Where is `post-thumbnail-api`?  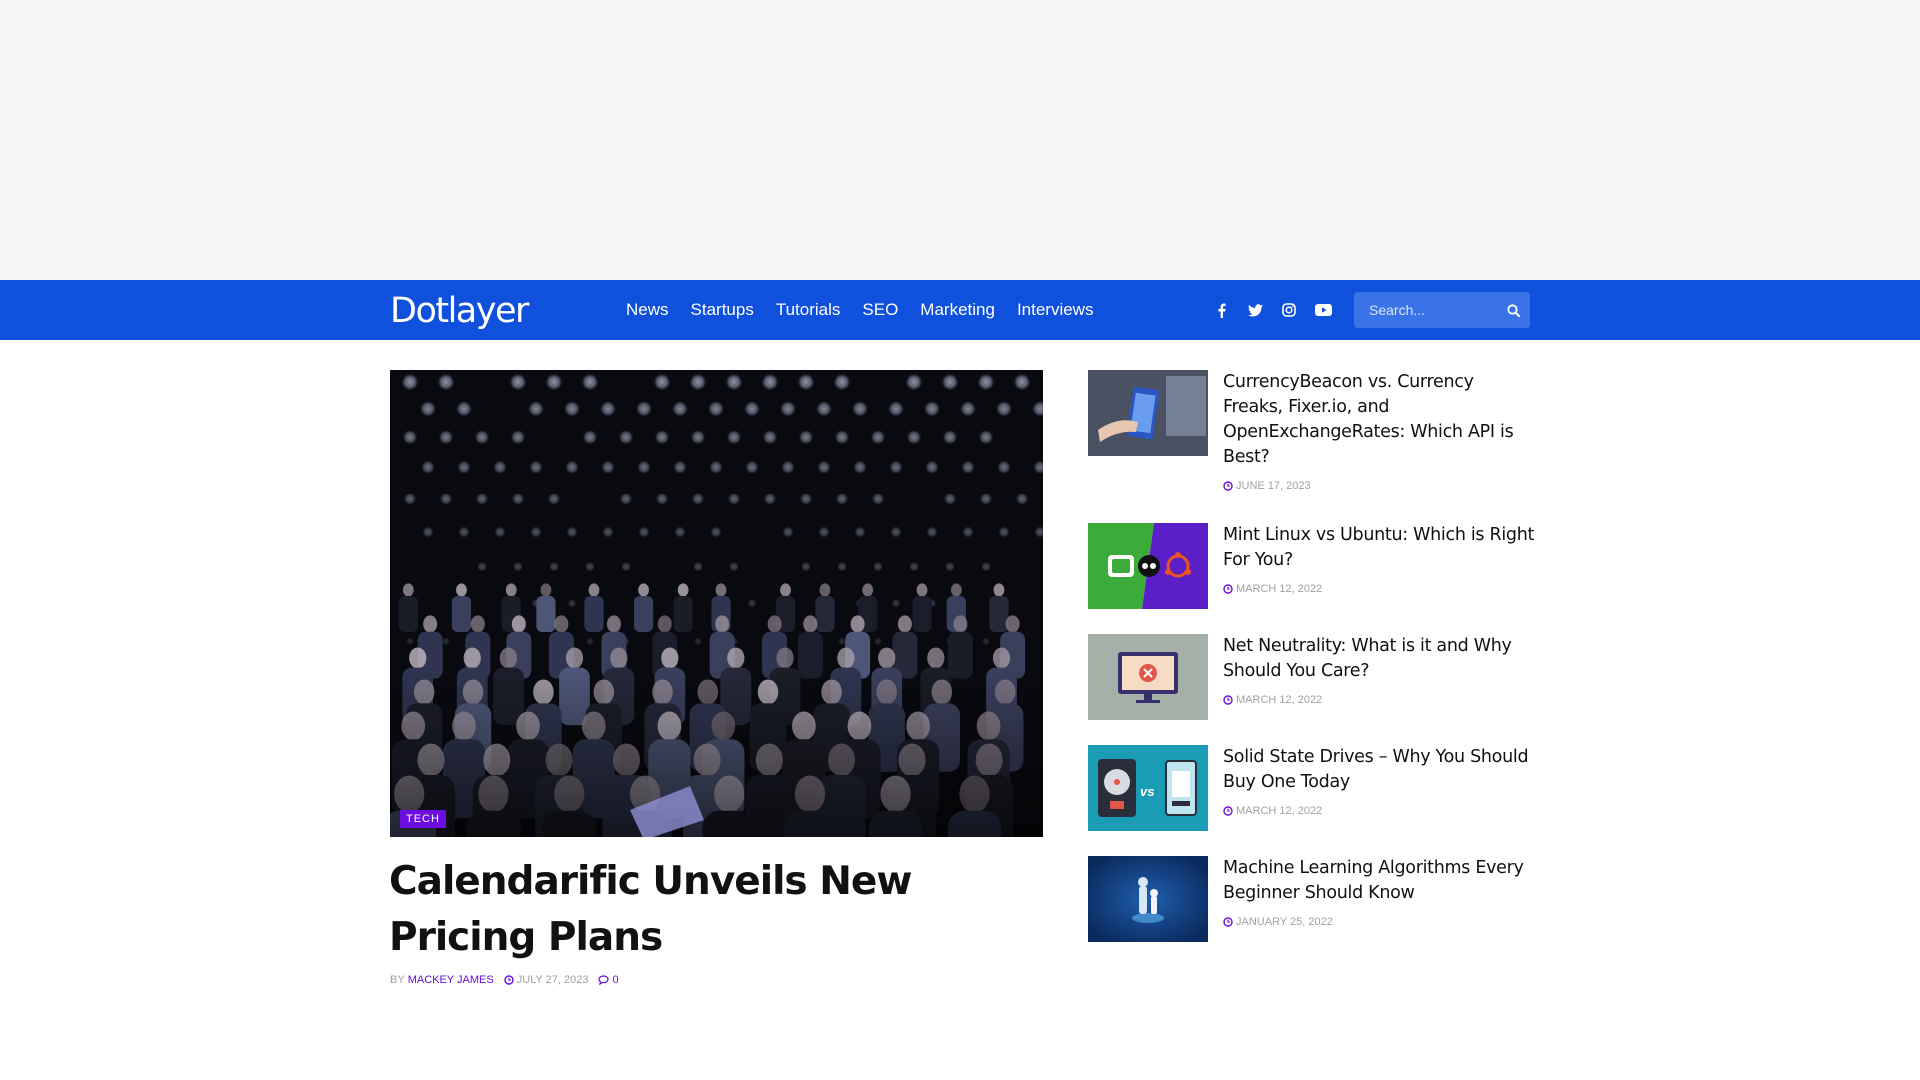 post-thumbnail-api is located at coordinates (1148, 413).